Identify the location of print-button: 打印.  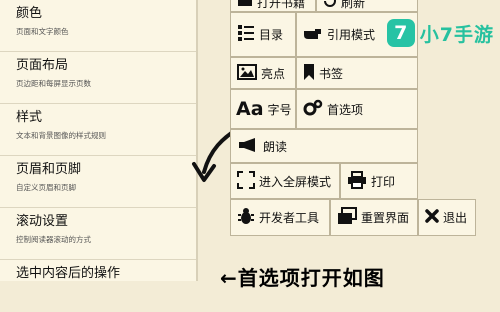
(379, 181).